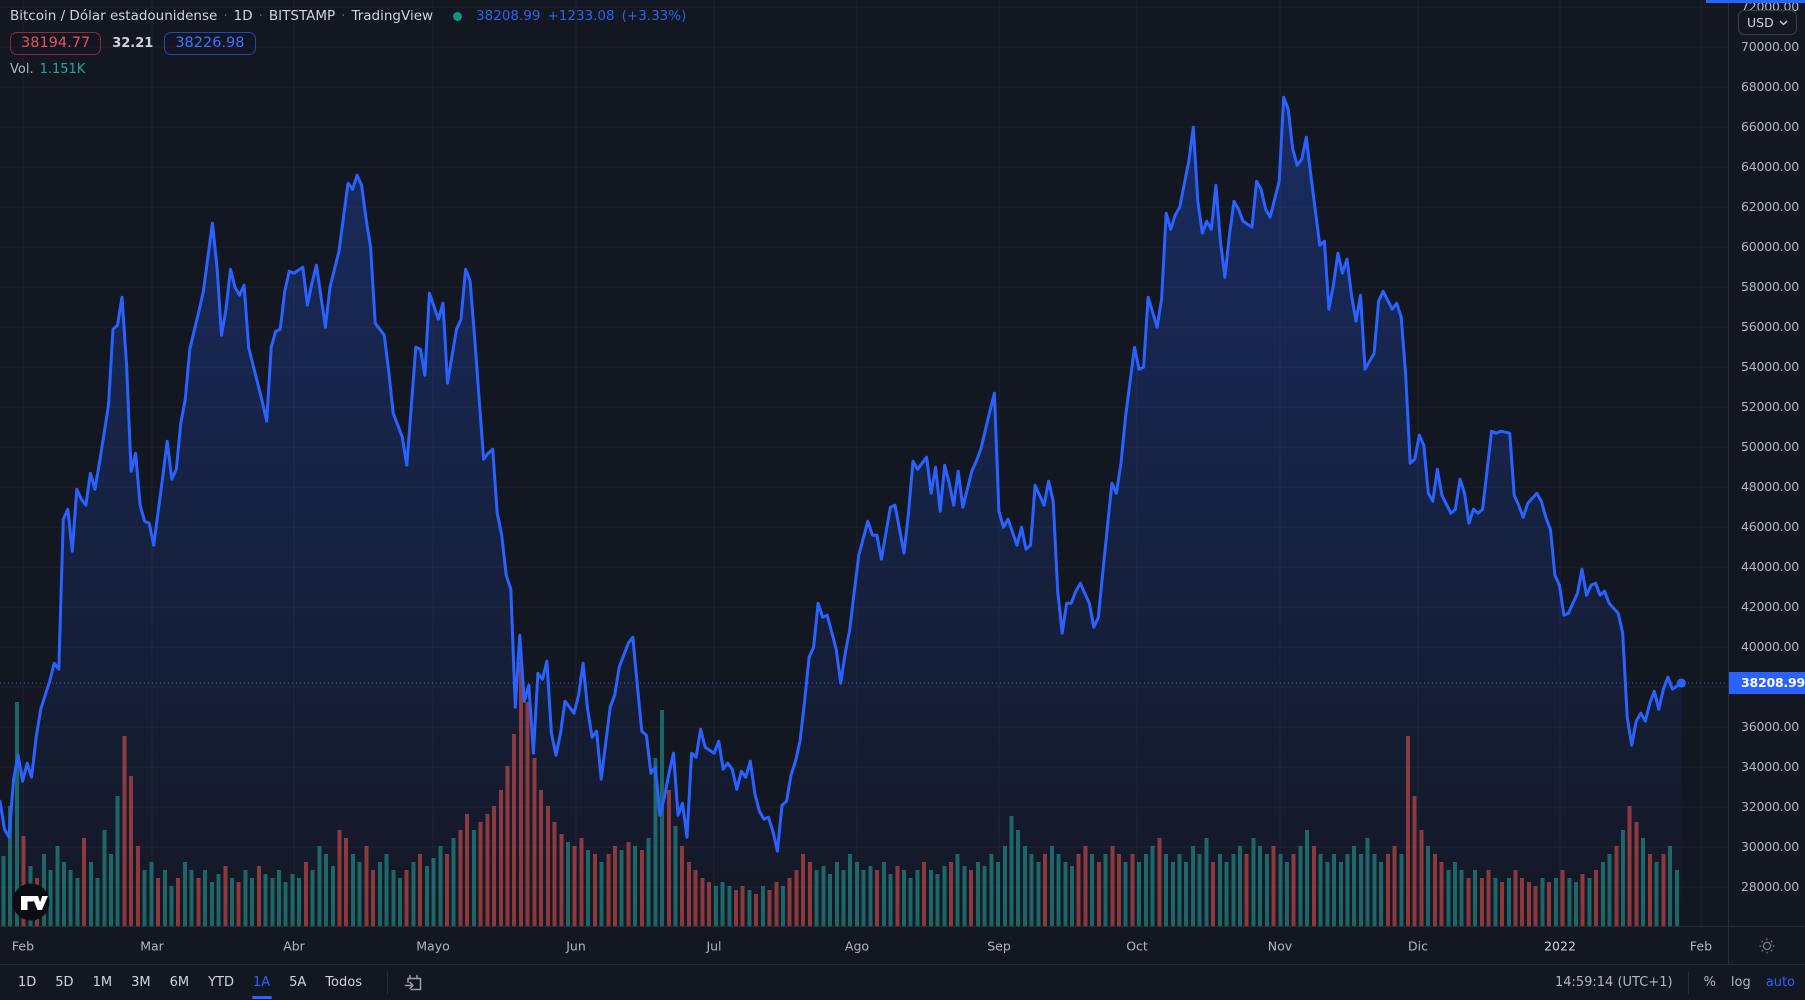 The height and width of the screenshot is (1000, 1805). Describe the element at coordinates (392, 16) in the screenshot. I see `provider-label: TradingView` at that location.